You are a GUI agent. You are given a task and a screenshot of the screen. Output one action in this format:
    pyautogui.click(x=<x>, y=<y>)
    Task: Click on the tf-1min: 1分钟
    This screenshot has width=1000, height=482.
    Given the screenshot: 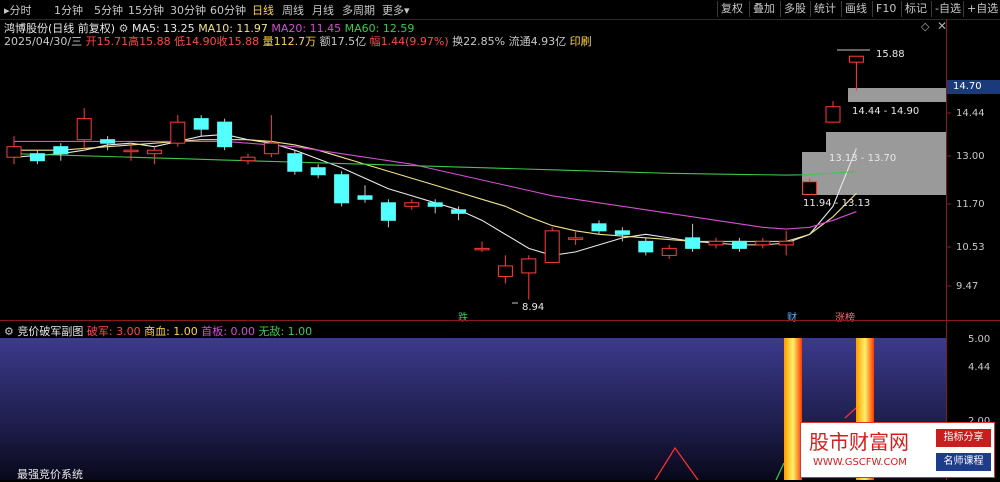 What is the action you would take?
    pyautogui.click(x=68, y=10)
    